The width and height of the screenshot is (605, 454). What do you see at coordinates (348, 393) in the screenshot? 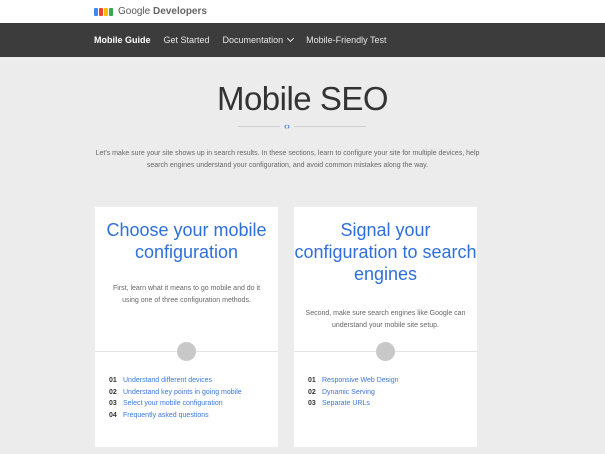
I see `step-link-dynamic-serving: Dynamic Serving` at bounding box center [348, 393].